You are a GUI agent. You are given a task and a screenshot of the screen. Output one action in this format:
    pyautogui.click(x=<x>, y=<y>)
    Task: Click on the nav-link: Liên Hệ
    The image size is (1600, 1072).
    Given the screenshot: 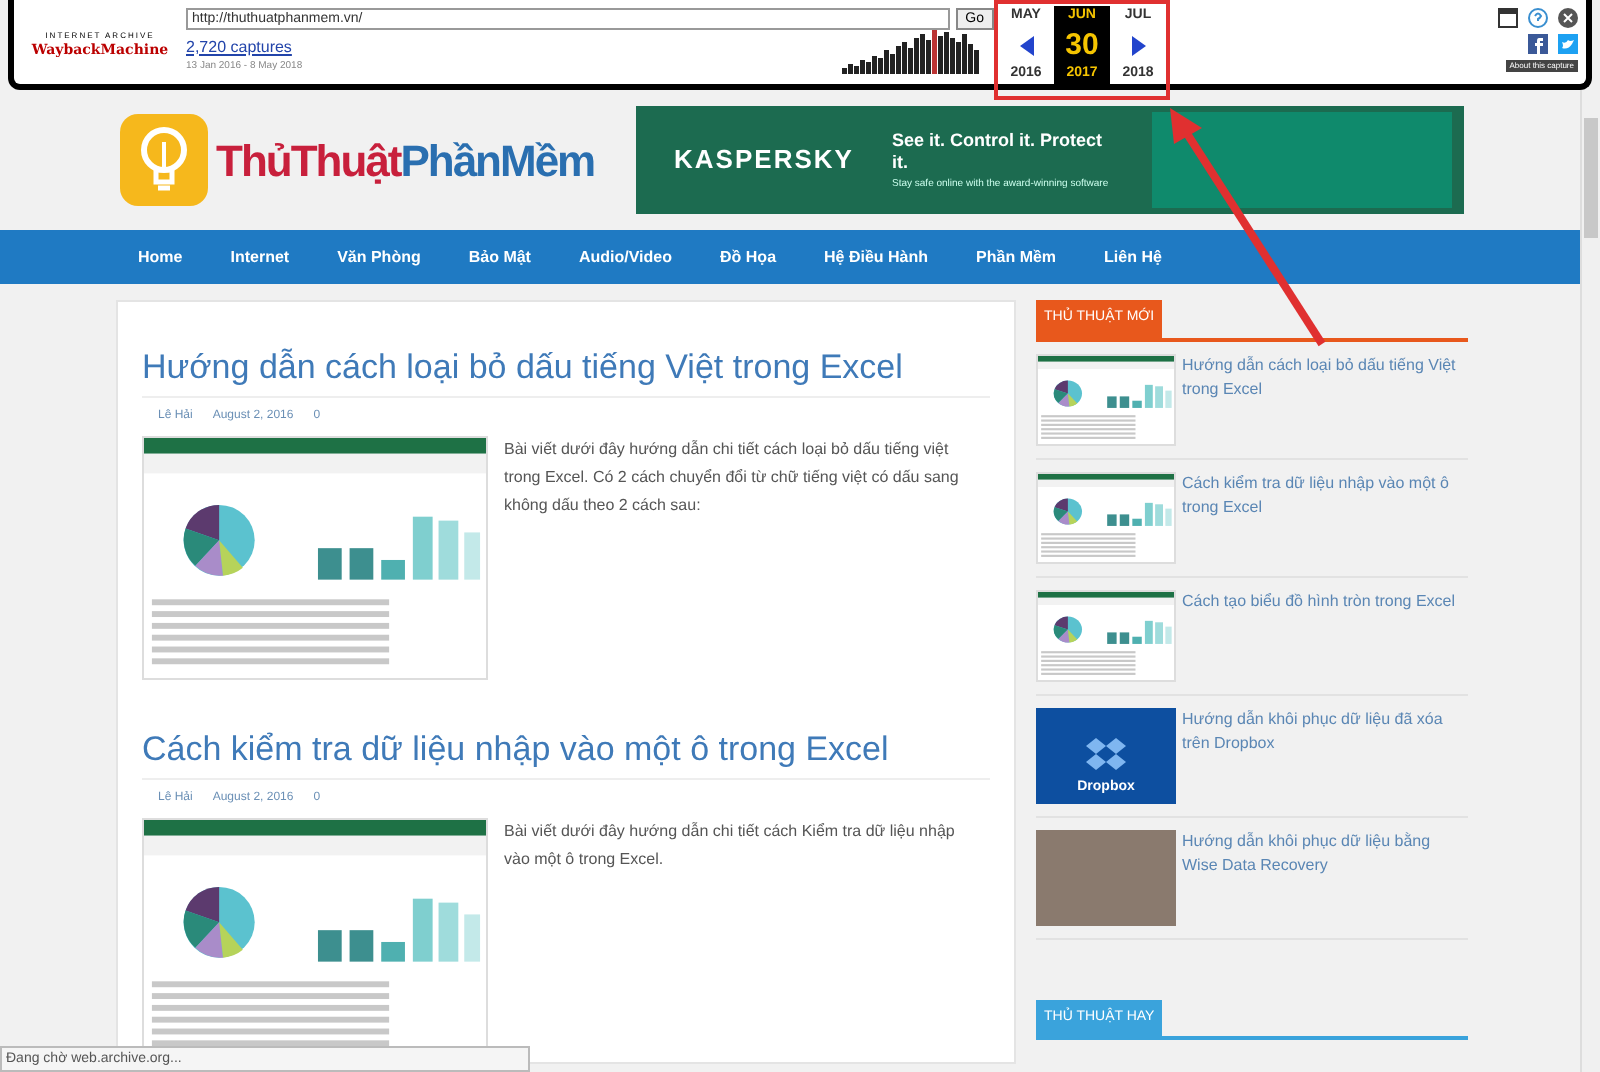 What is the action you would take?
    pyautogui.click(x=1133, y=257)
    